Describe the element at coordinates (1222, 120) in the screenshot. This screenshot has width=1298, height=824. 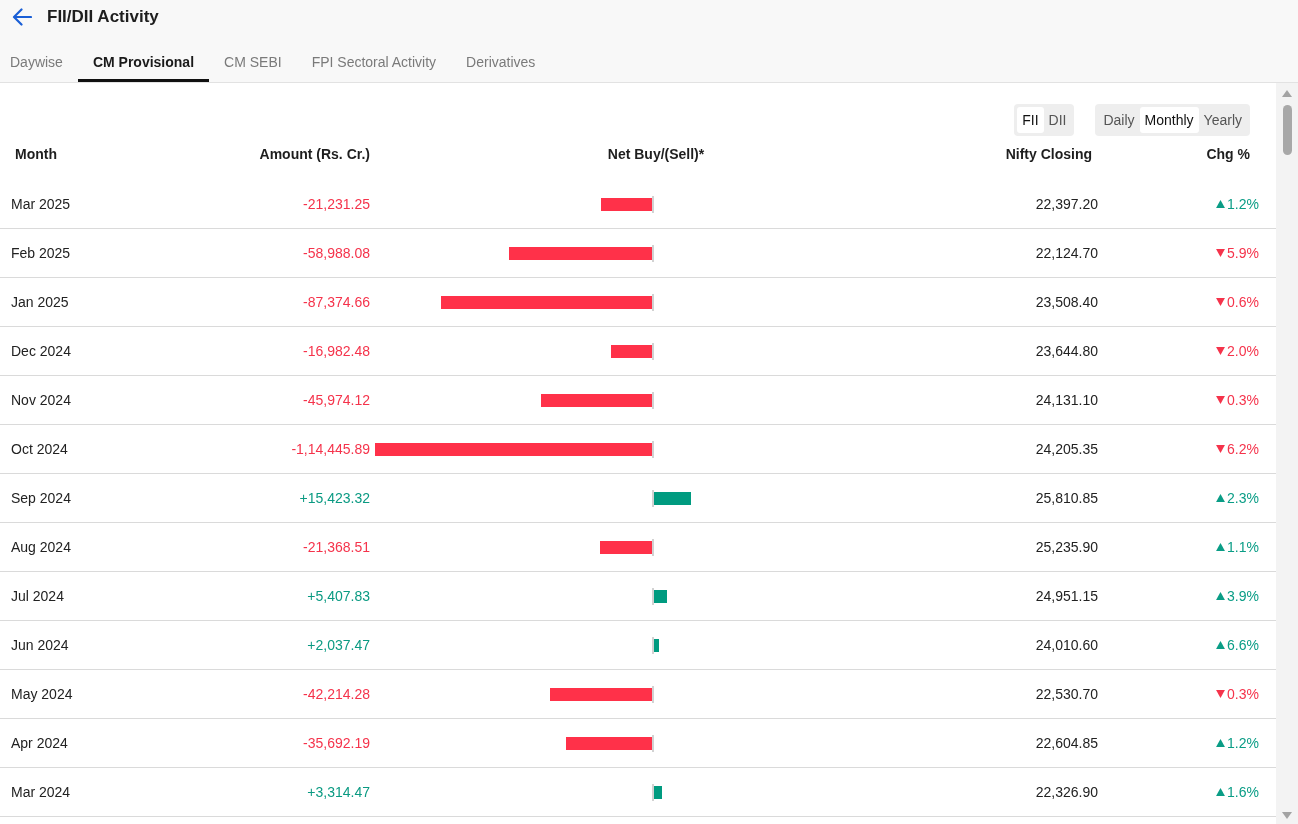
I see `toggle-option: Yearly` at that location.